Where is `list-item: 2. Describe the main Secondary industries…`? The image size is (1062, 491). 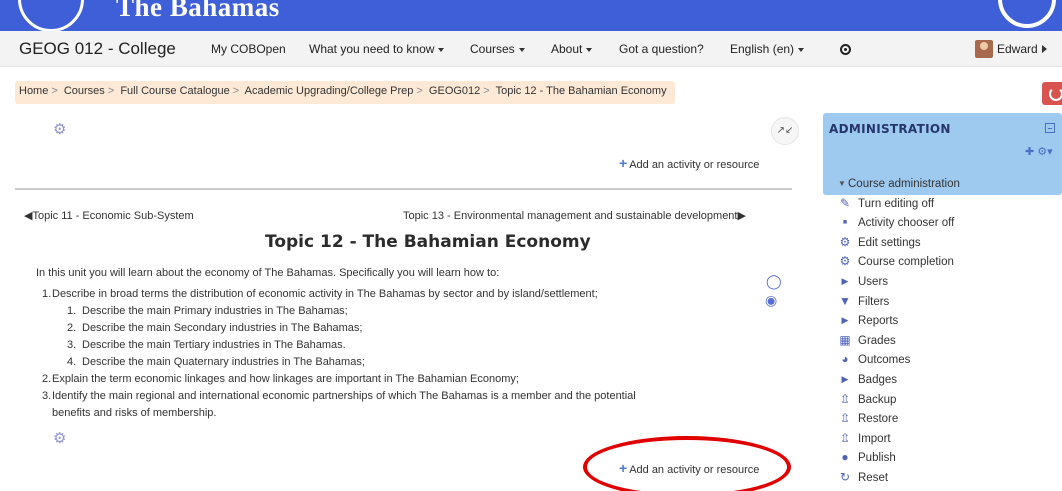 list-item: 2. Describe the main Secondary industries… is located at coordinates (215, 328).